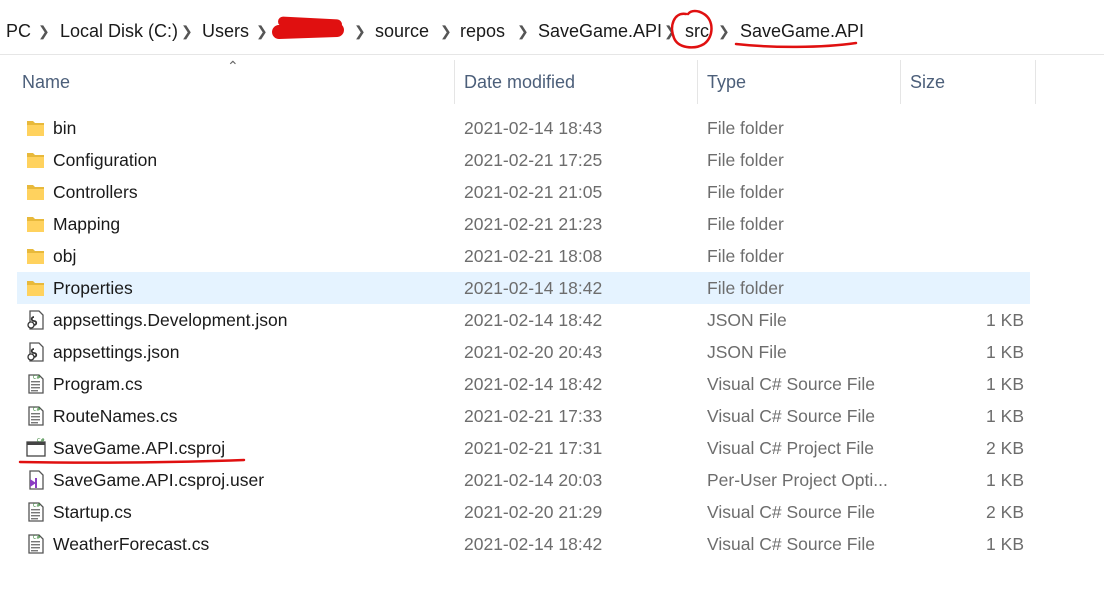  What do you see at coordinates (790, 448) in the screenshot?
I see `file-type: Visual C# Project File` at bounding box center [790, 448].